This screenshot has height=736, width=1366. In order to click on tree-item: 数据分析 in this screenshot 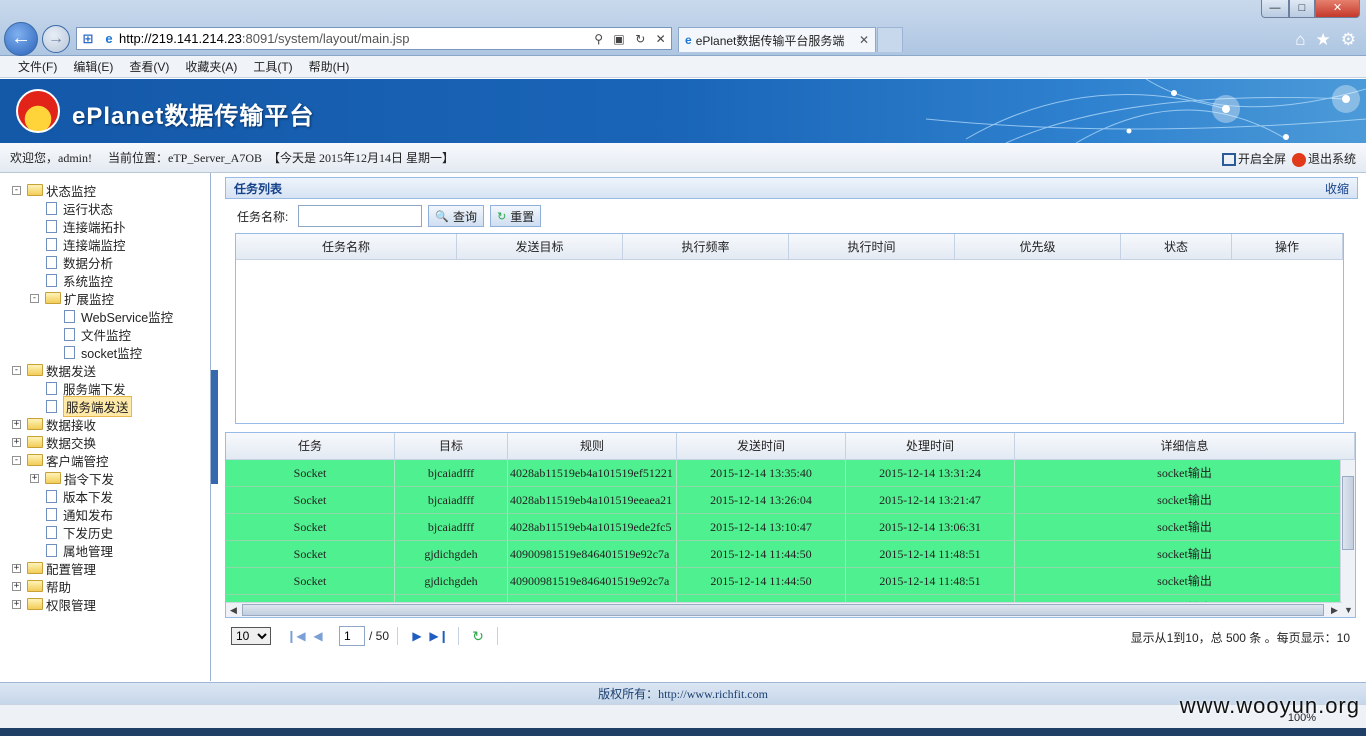, I will do `click(105, 262)`.